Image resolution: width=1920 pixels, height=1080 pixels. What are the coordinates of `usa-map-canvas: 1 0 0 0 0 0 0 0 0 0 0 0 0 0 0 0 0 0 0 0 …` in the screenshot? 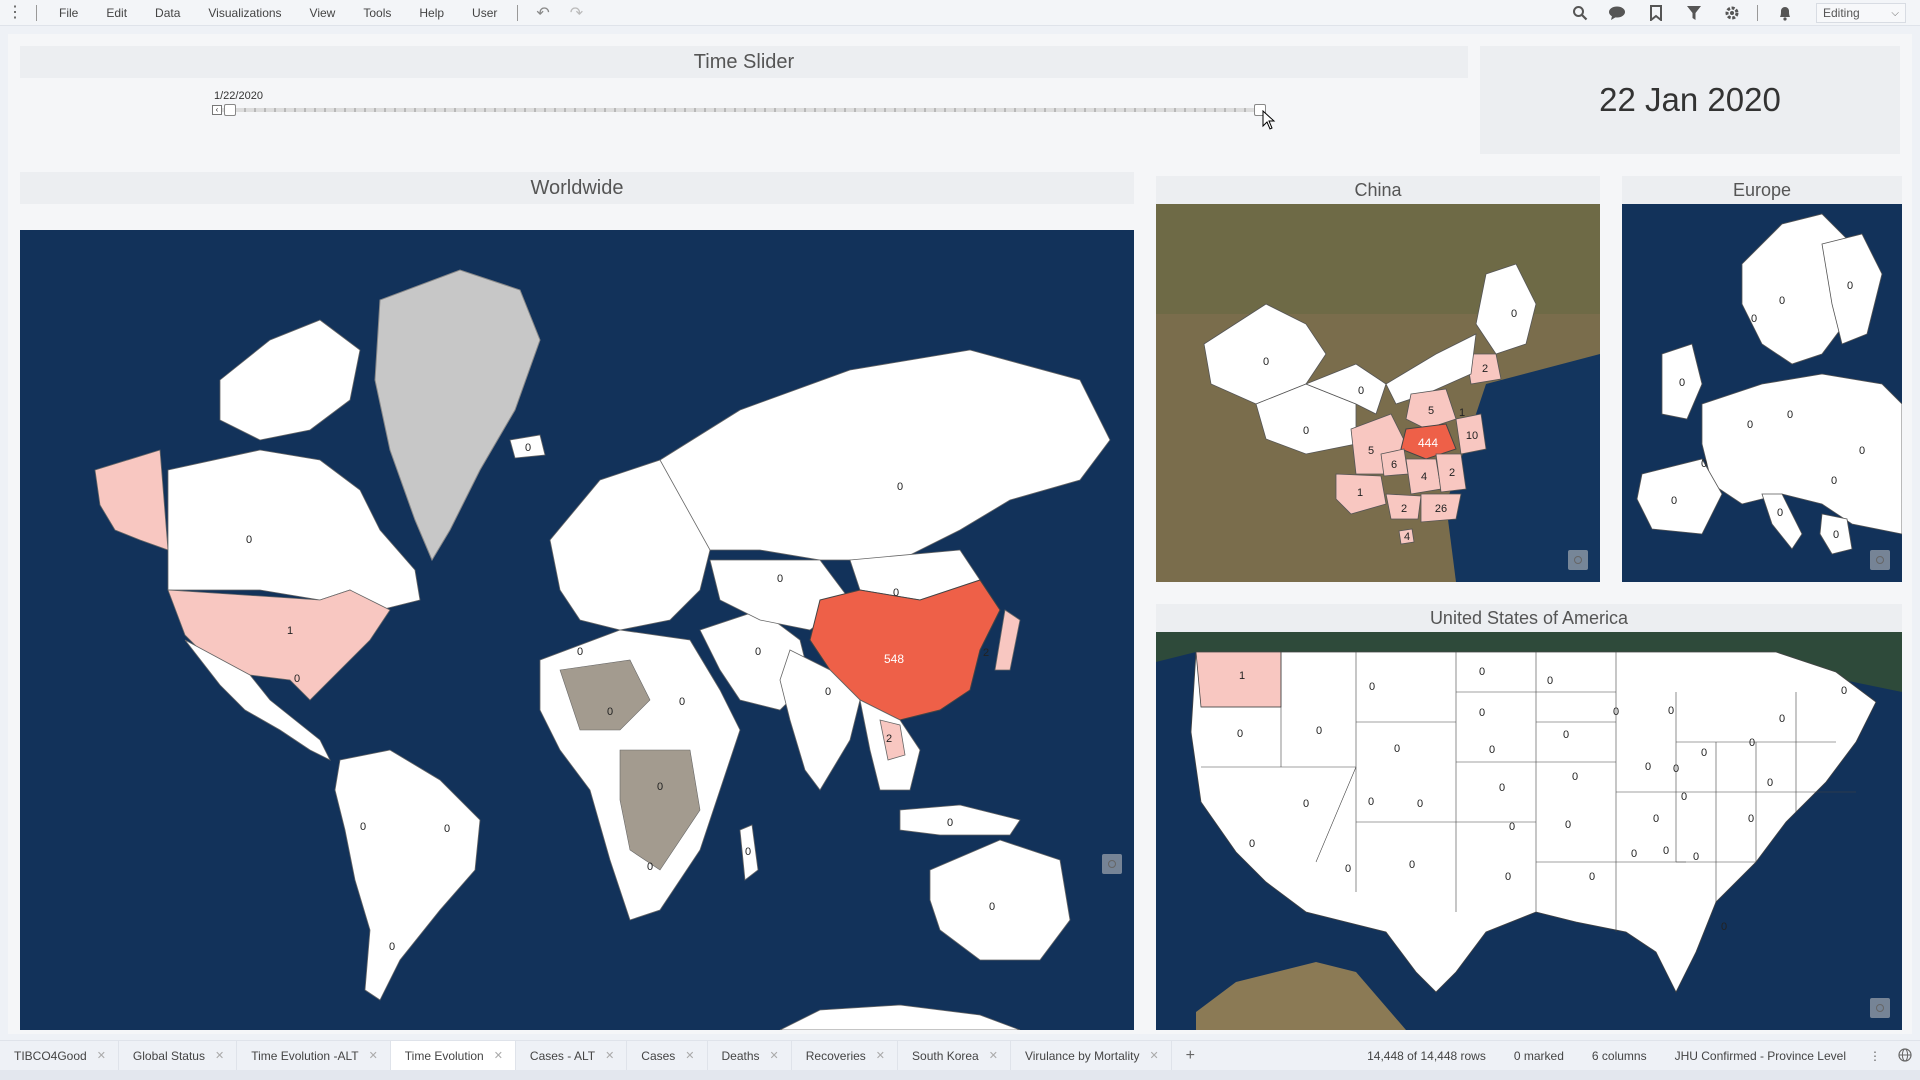 It's located at (1529, 831).